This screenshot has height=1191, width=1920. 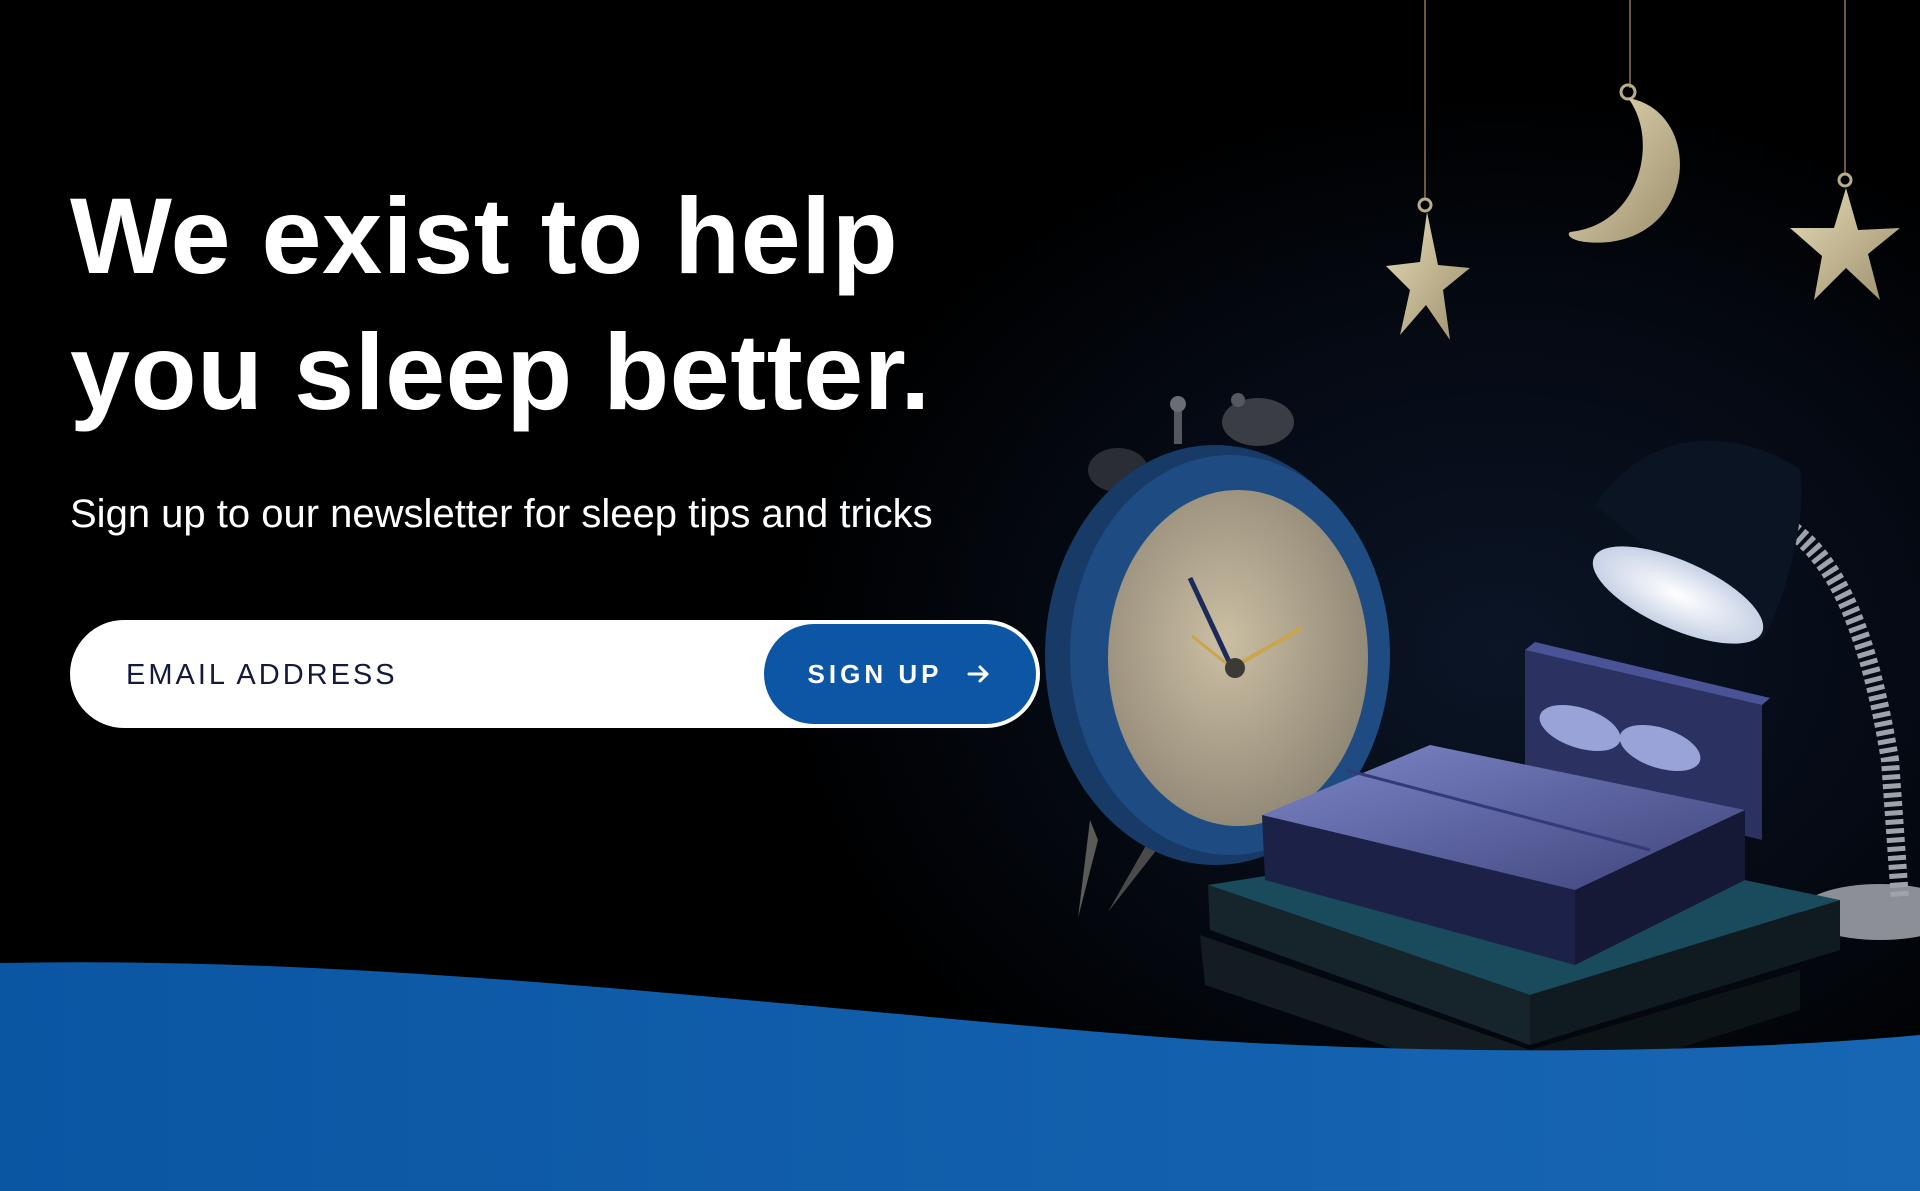 I want to click on headline-line-2: you sleep better., so click(x=500, y=371).